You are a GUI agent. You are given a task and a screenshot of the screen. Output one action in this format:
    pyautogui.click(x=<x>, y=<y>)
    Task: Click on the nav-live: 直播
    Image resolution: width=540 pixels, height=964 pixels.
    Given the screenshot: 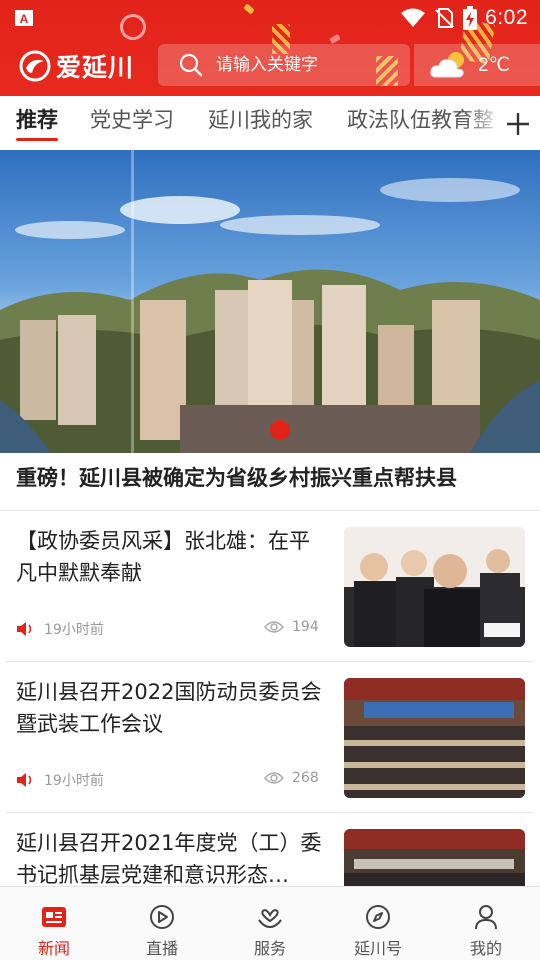 What is the action you would take?
    pyautogui.click(x=162, y=924)
    